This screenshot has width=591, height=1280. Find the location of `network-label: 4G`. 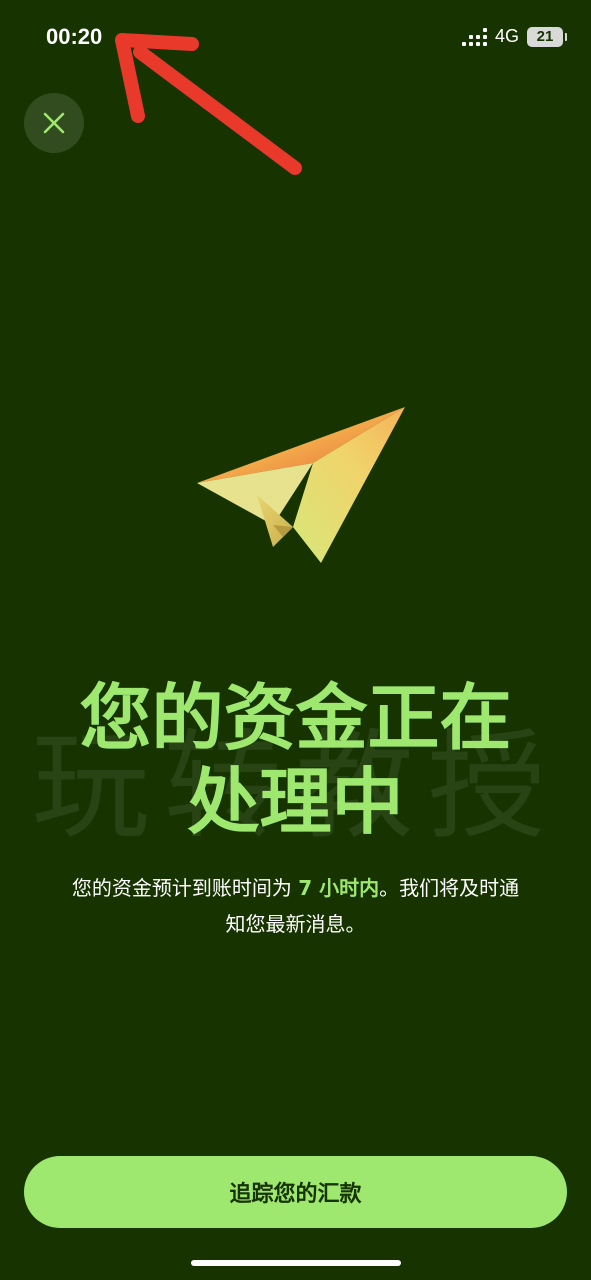

network-label: 4G is located at coordinates (506, 36).